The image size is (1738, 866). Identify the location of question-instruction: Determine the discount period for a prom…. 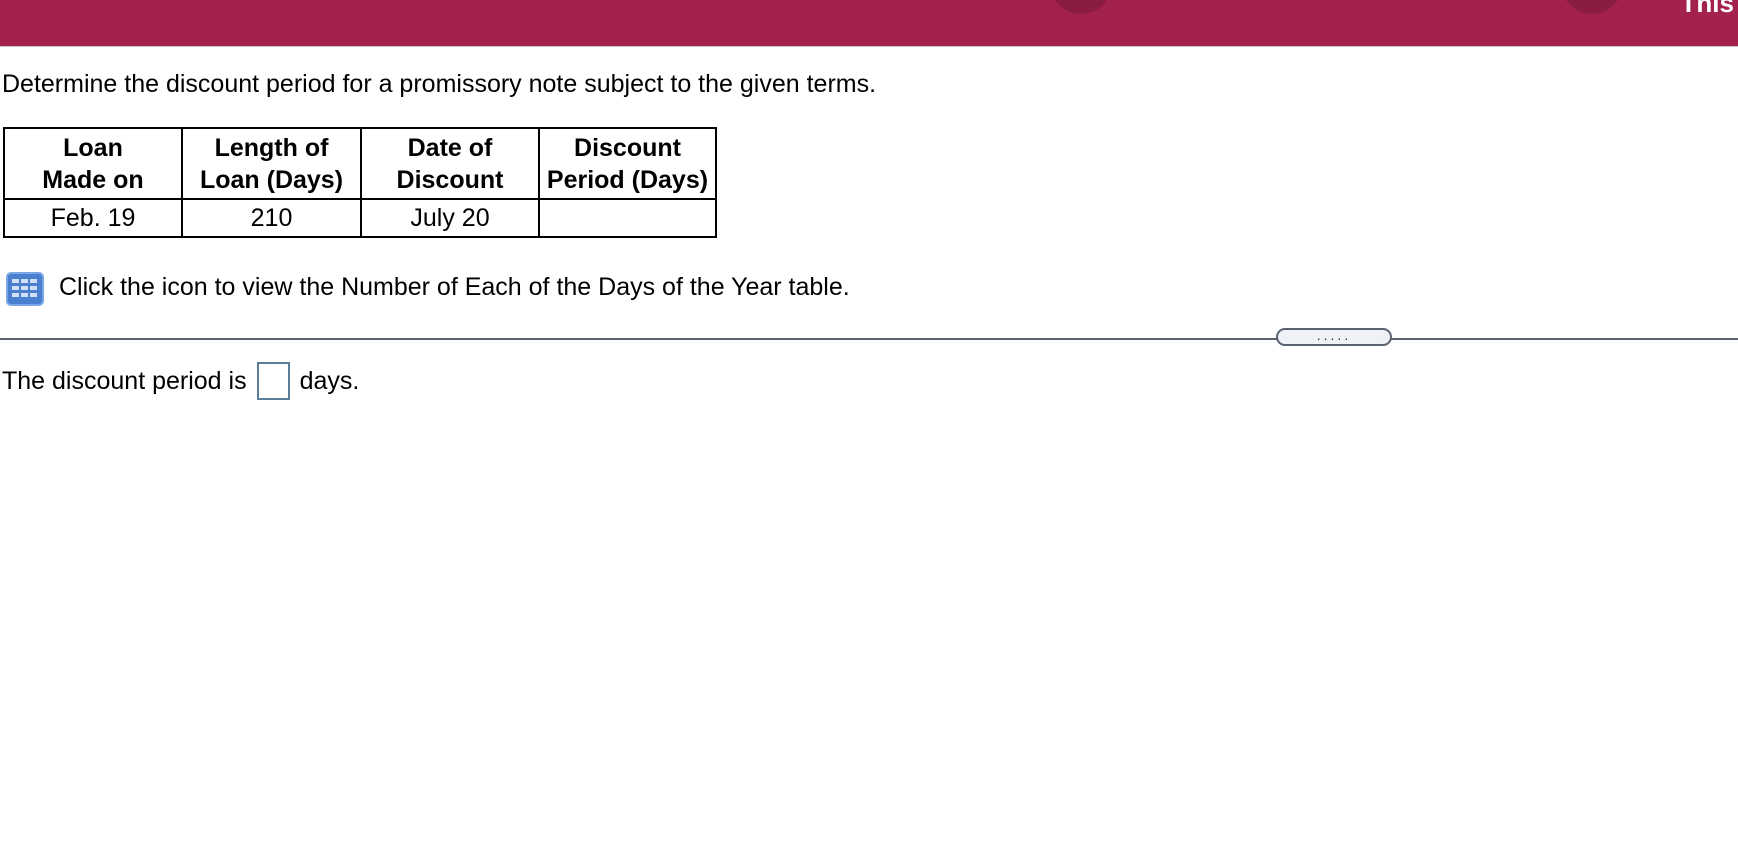
(439, 84).